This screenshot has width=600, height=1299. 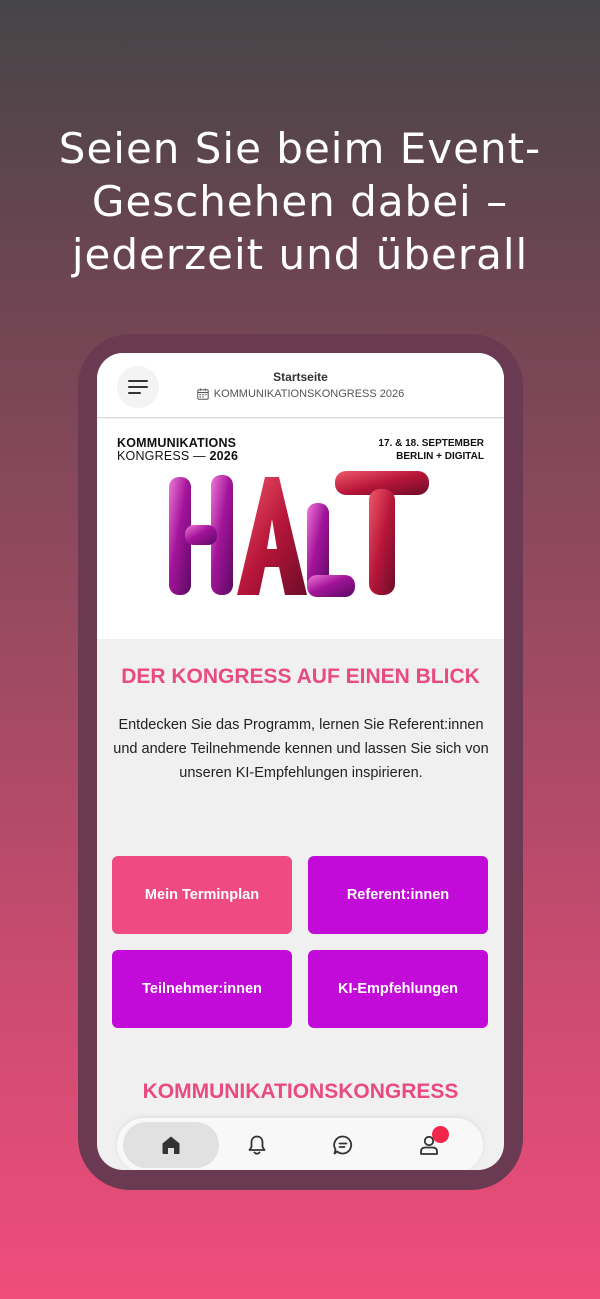 I want to click on bell-icon, so click(x=257, y=1145).